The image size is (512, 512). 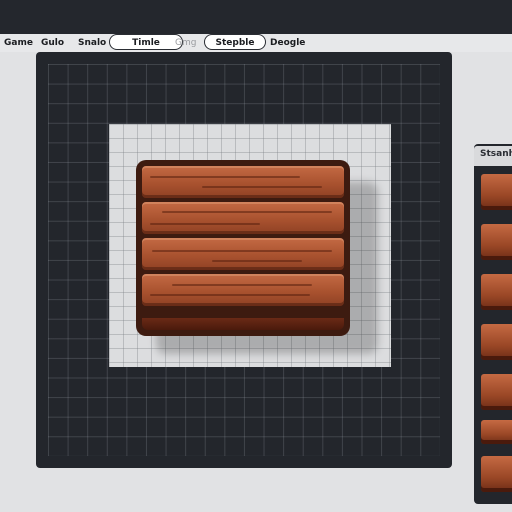 What do you see at coordinates (287, 43) in the screenshot?
I see `tab-deogle: Deogle` at bounding box center [287, 43].